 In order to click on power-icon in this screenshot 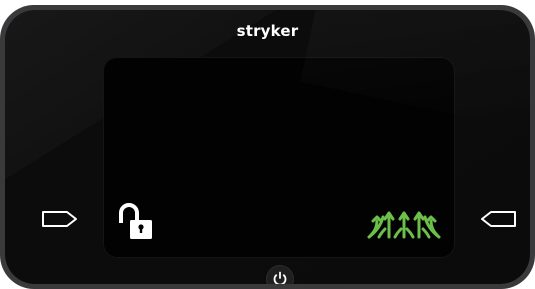, I will do `click(280, 277)`.